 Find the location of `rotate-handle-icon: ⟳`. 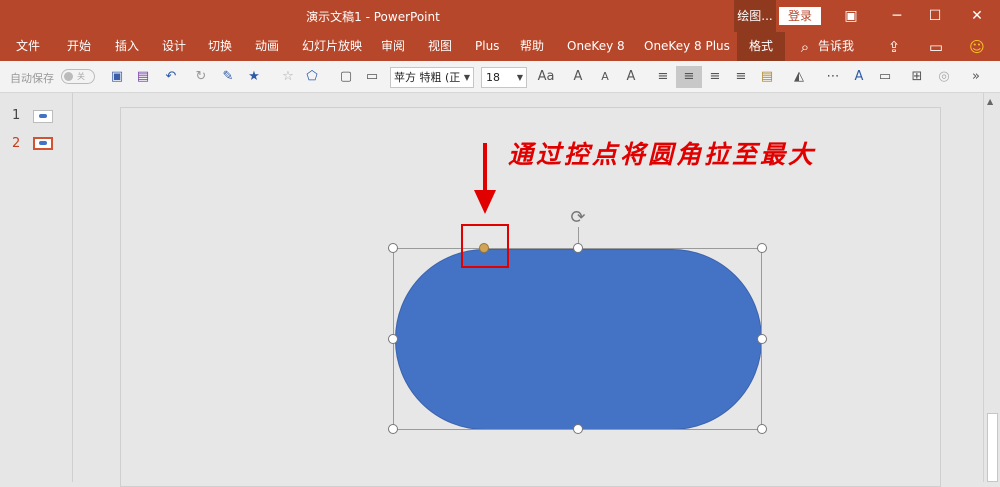

rotate-handle-icon: ⟳ is located at coordinates (578, 218).